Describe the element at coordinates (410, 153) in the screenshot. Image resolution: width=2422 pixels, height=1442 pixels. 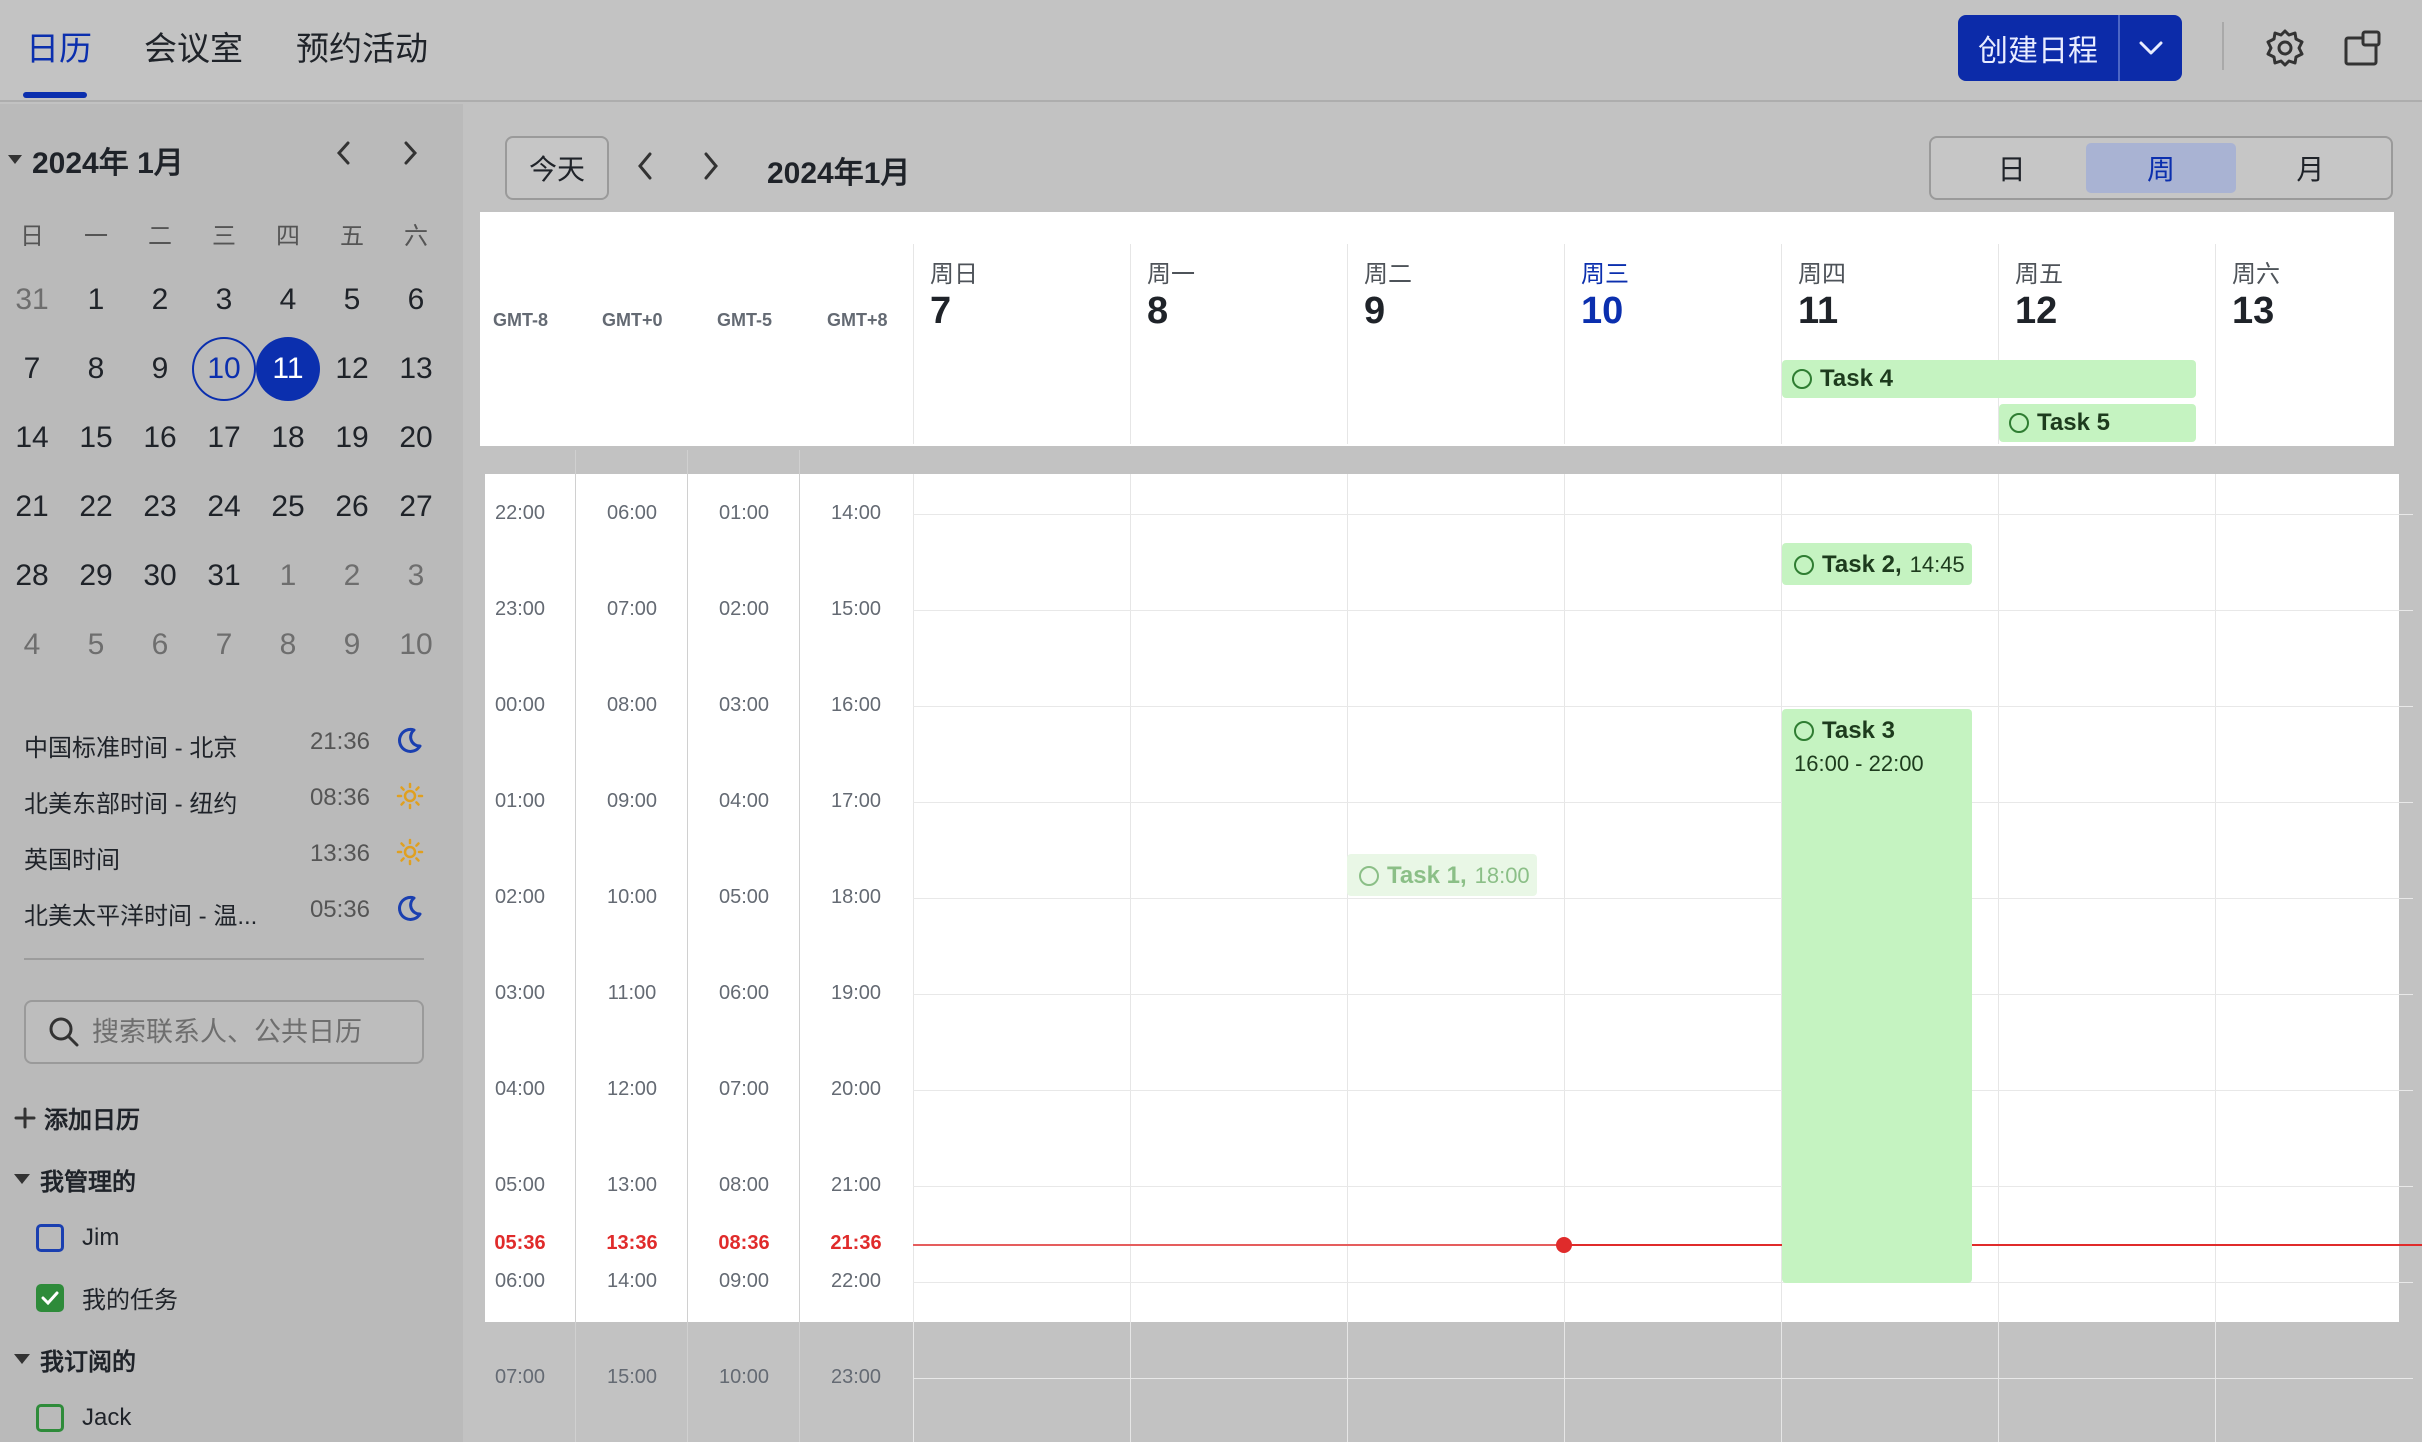
I see `mini-calendar-next-icon` at that location.